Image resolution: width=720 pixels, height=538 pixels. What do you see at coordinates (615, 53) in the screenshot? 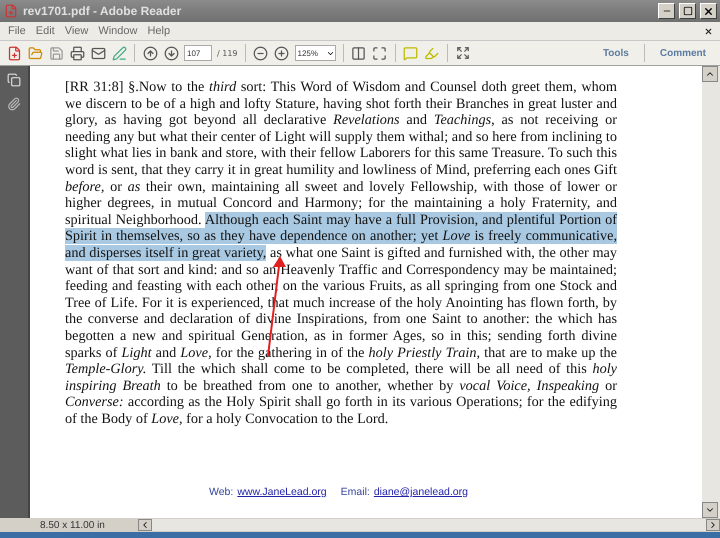
I see `tools-tab: Tools` at bounding box center [615, 53].